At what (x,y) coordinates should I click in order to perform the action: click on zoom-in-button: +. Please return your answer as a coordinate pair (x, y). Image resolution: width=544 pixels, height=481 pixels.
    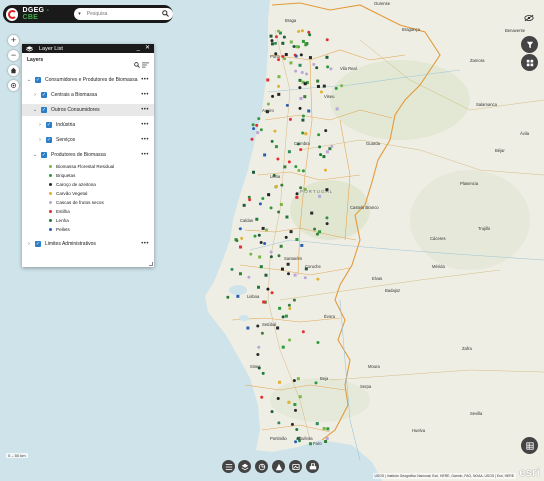
    Looking at the image, I should click on (13, 40).